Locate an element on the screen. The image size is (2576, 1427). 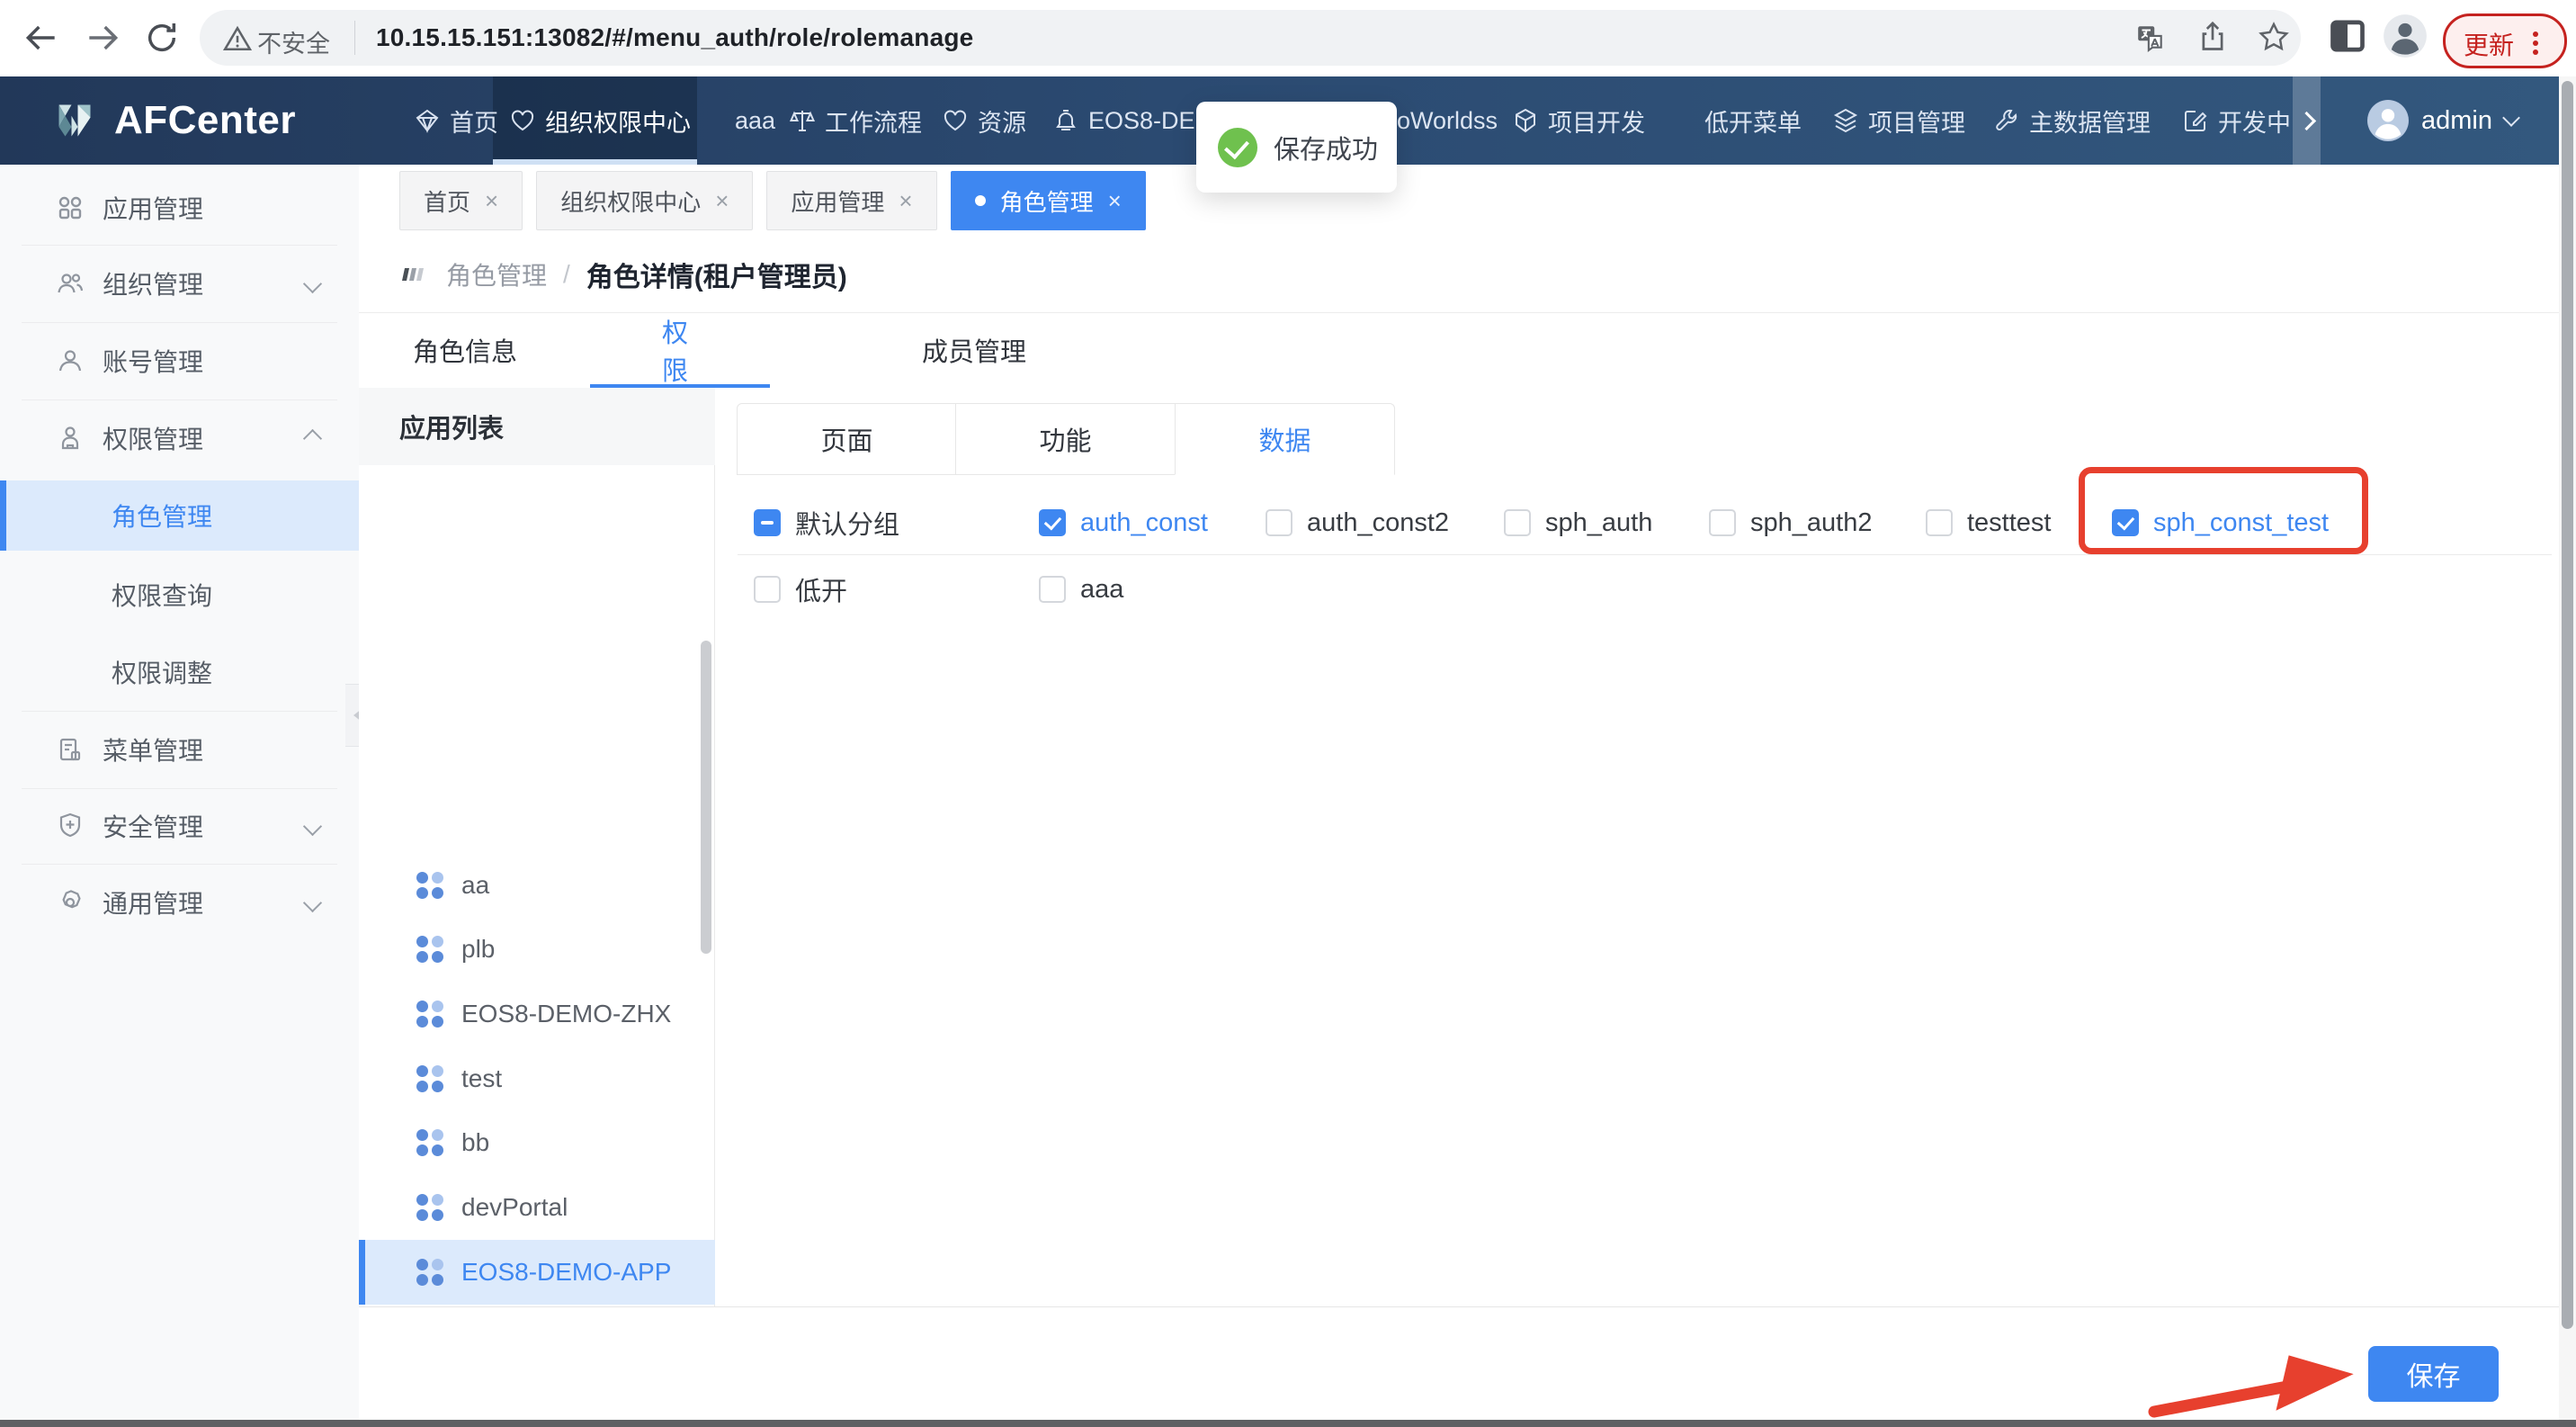
tab-role-info: 角色信息 is located at coordinates (465, 350).